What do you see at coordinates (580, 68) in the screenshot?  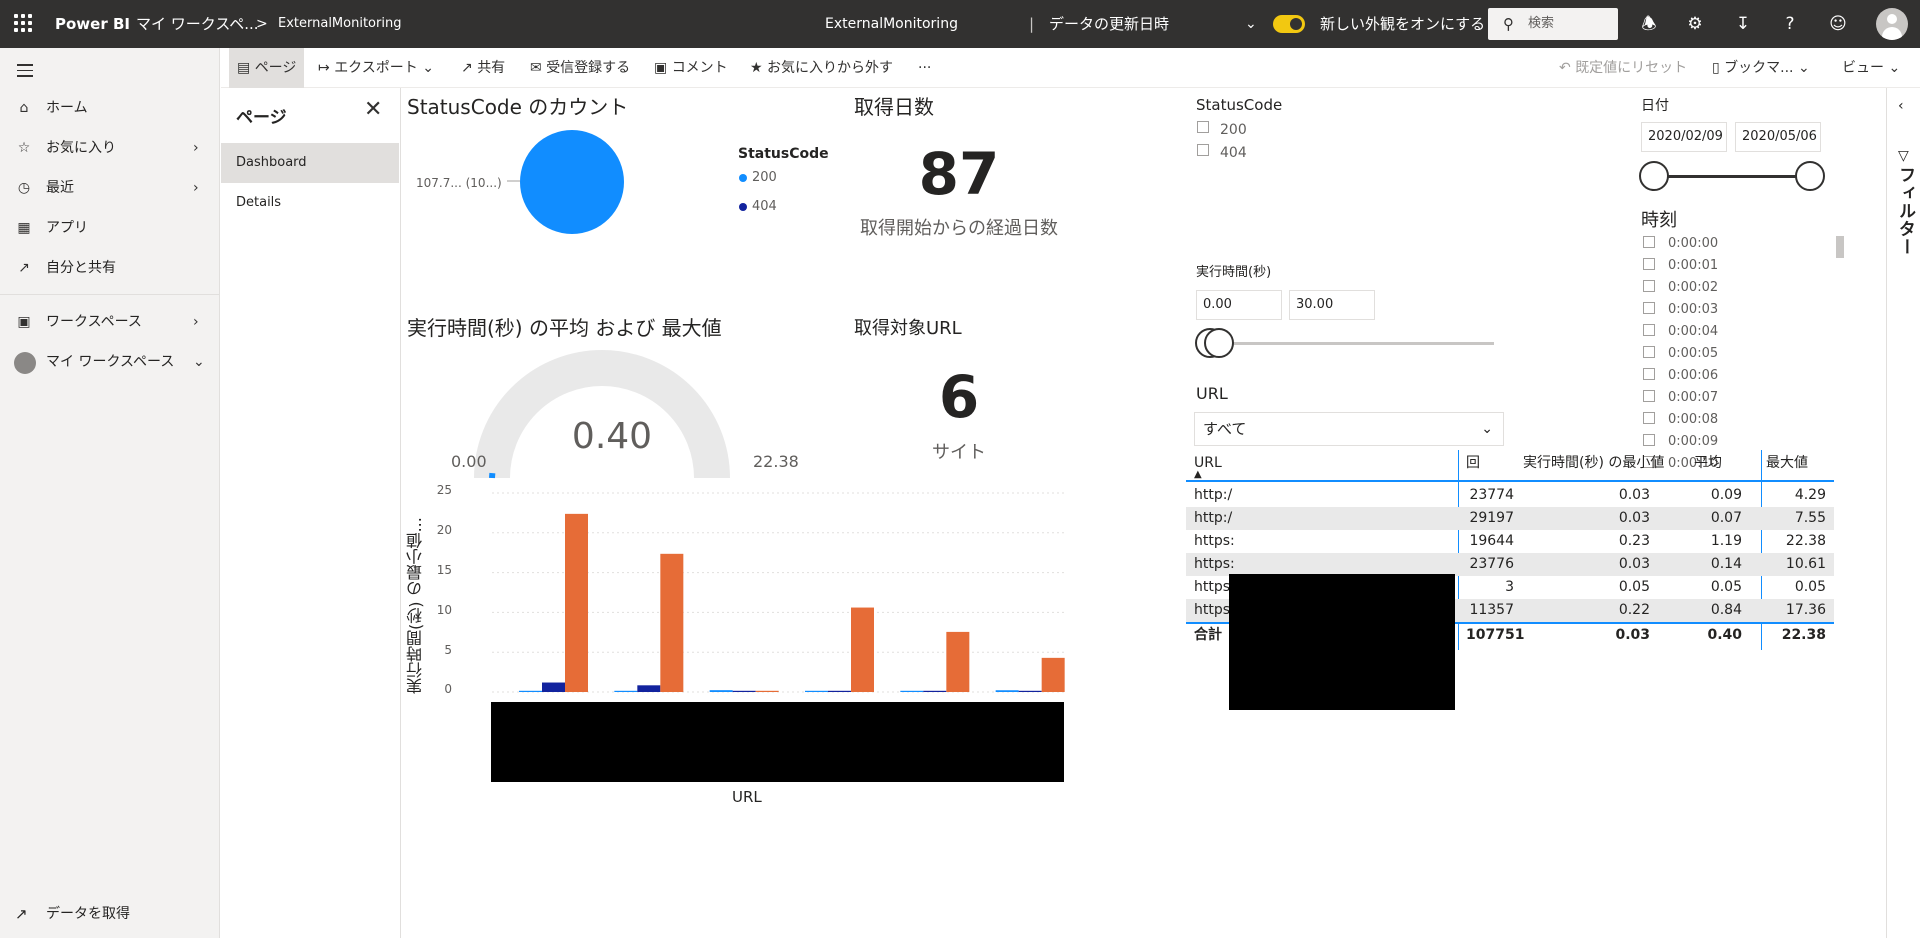 I see `subscribe-button: ✉ 受信登録する` at bounding box center [580, 68].